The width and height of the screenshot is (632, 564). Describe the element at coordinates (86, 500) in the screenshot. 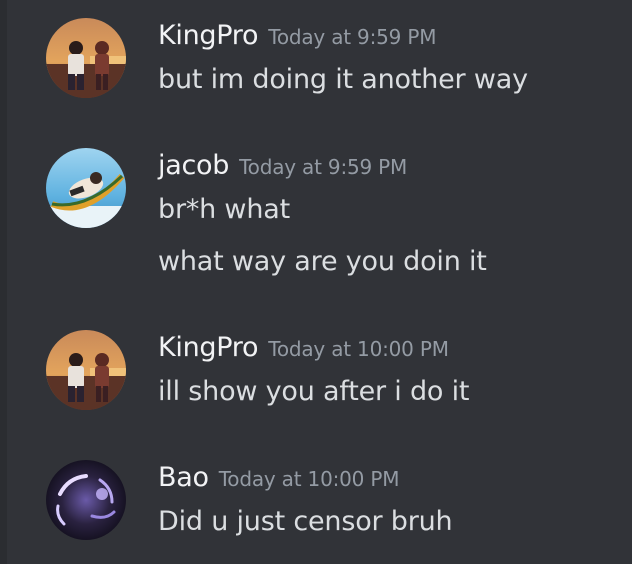

I see `bao-avatar-icon` at that location.